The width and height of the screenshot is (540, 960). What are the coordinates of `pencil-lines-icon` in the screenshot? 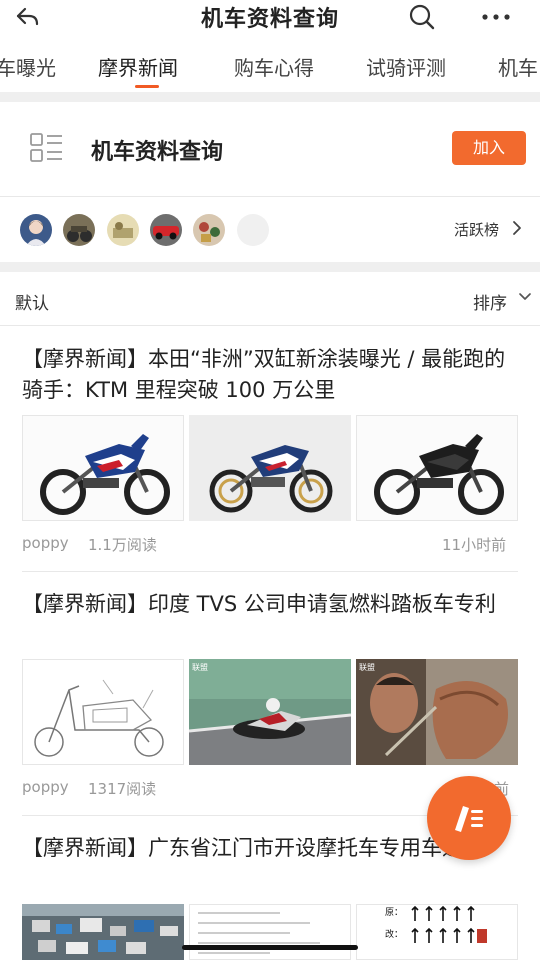 It's located at (469, 819).